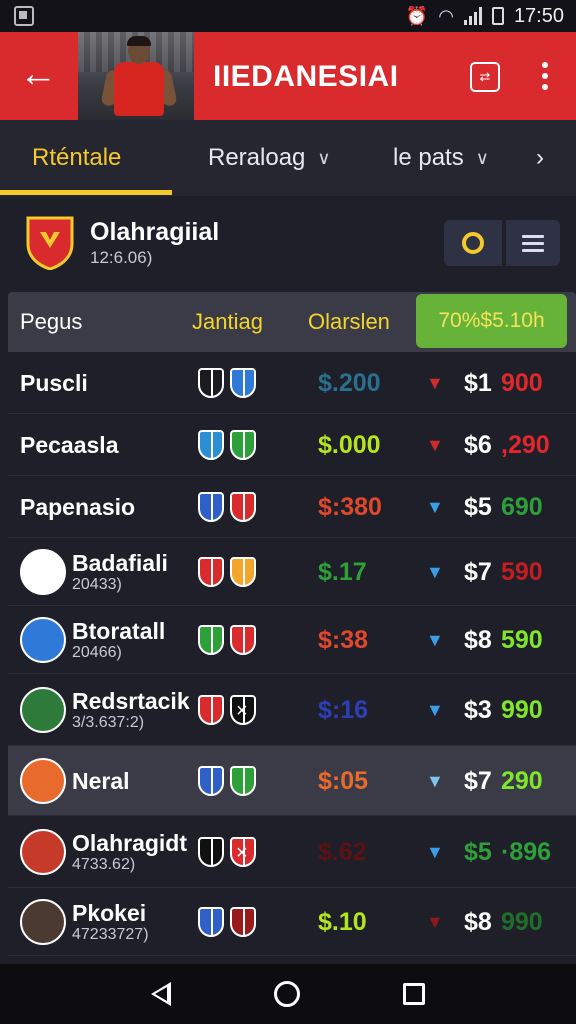 The image size is (576, 1024). Describe the element at coordinates (97, 652) in the screenshot. I see `team-subtitle: 20466)` at that location.